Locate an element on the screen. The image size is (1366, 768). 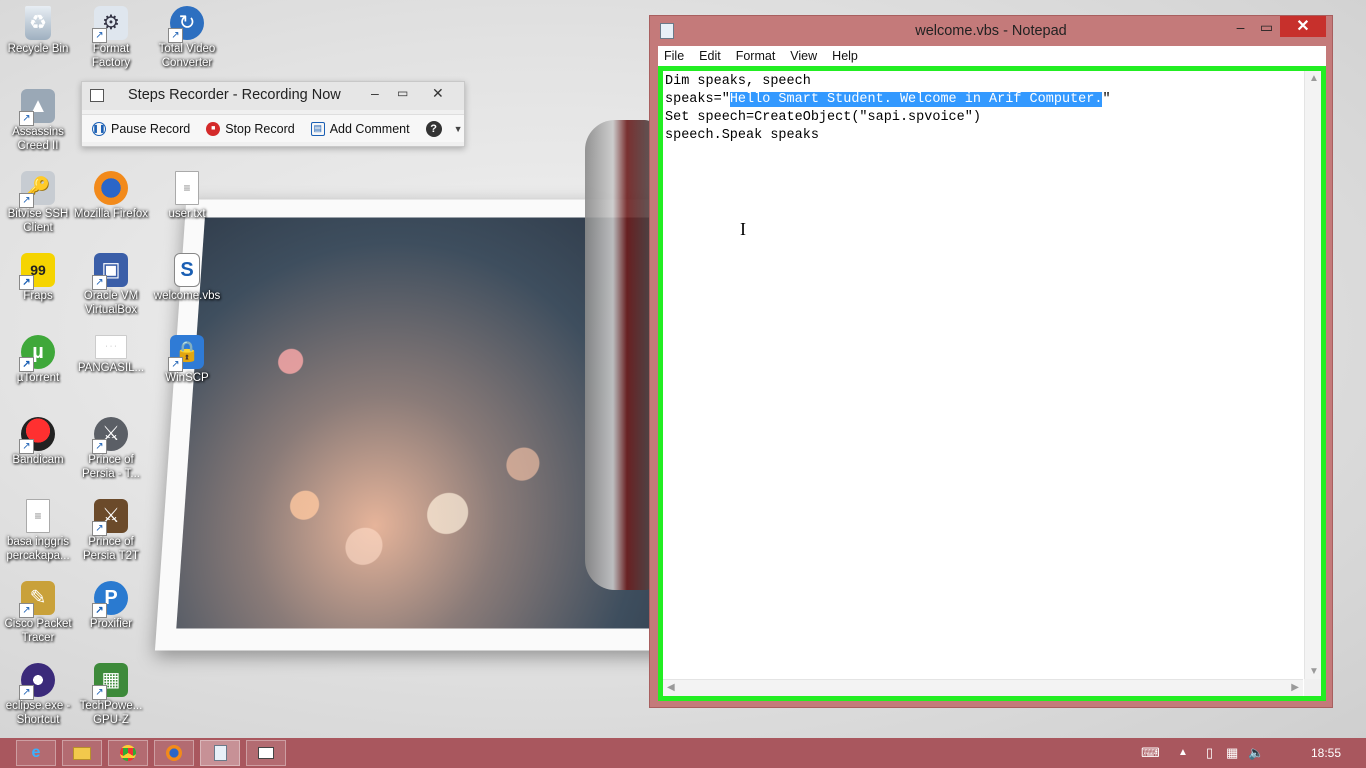
desktop-icon-cisco-packet-tracer: ✎ Cisco Packet Tracer is located at coordinates (38, 613).